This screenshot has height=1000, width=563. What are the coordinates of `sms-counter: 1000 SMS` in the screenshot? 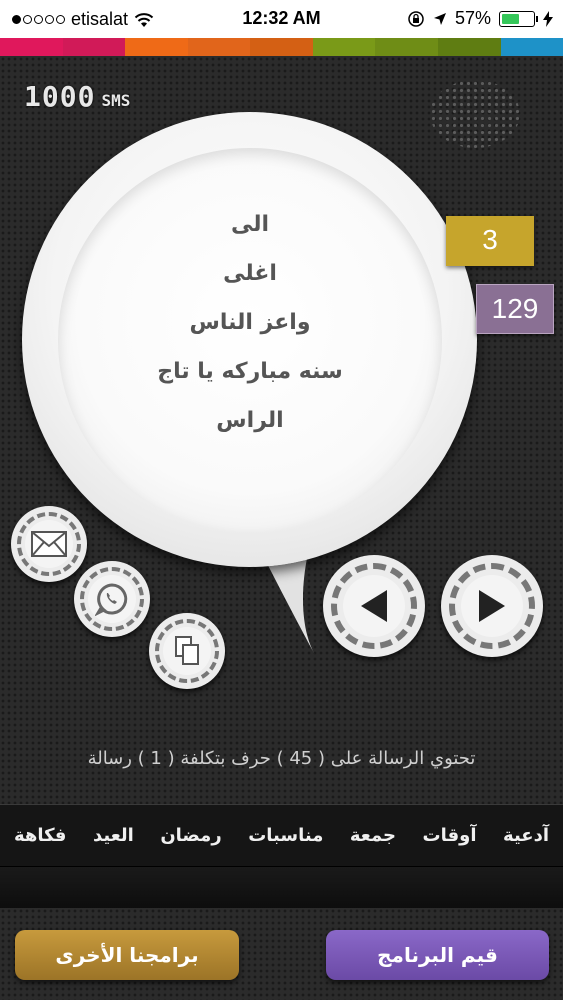 It's located at (77, 96).